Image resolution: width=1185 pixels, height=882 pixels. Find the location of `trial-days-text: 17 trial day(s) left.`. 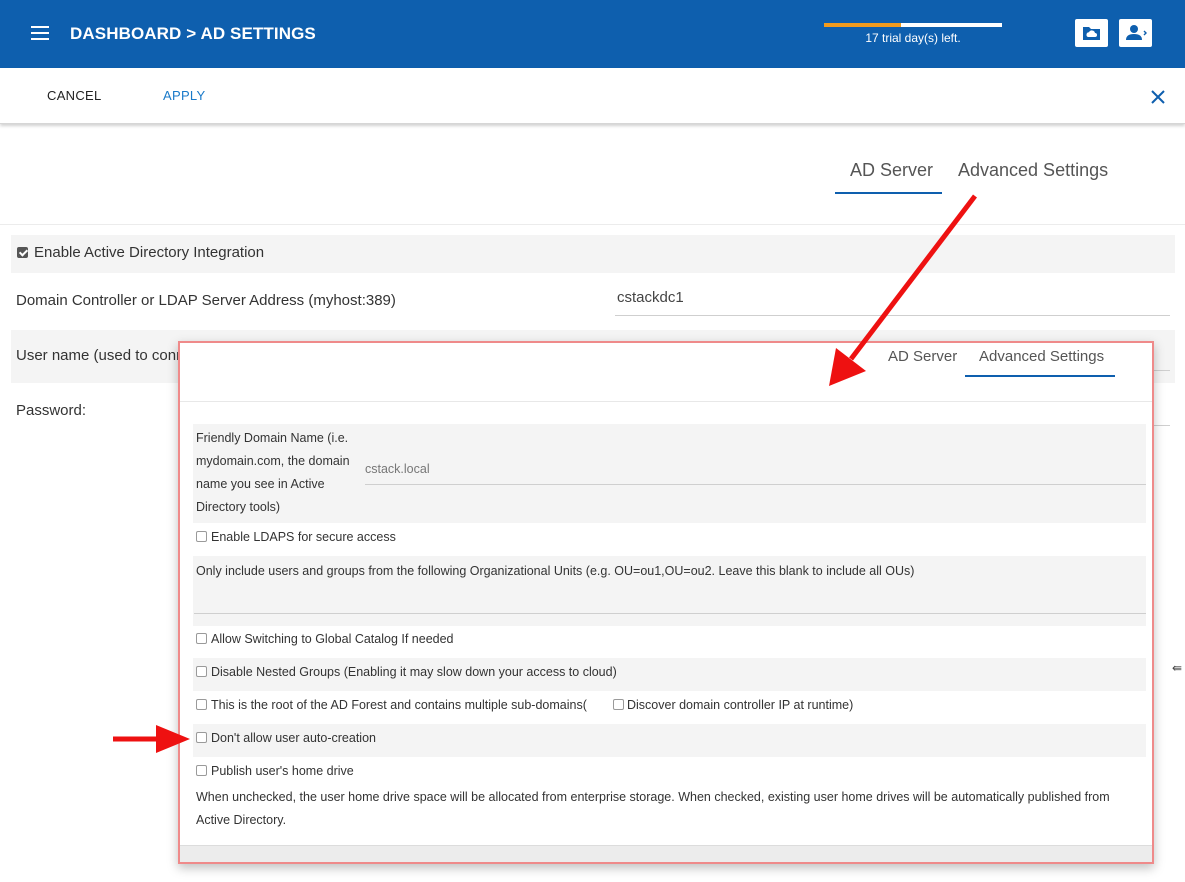

trial-days-text: 17 trial day(s) left. is located at coordinates (913, 38).